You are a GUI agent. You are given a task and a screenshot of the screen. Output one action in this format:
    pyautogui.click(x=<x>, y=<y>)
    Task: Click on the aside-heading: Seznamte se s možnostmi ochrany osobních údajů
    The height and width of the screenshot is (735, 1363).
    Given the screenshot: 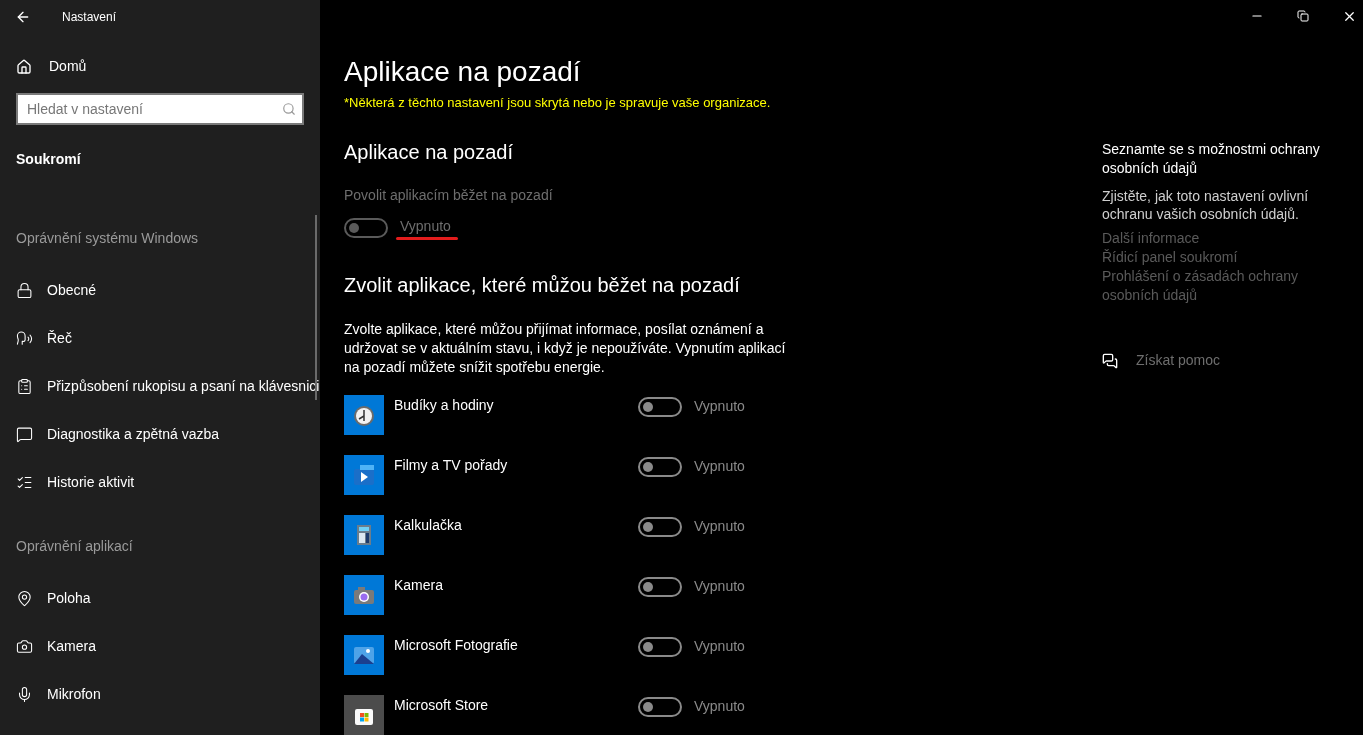 What is the action you would take?
    pyautogui.click(x=1211, y=159)
    